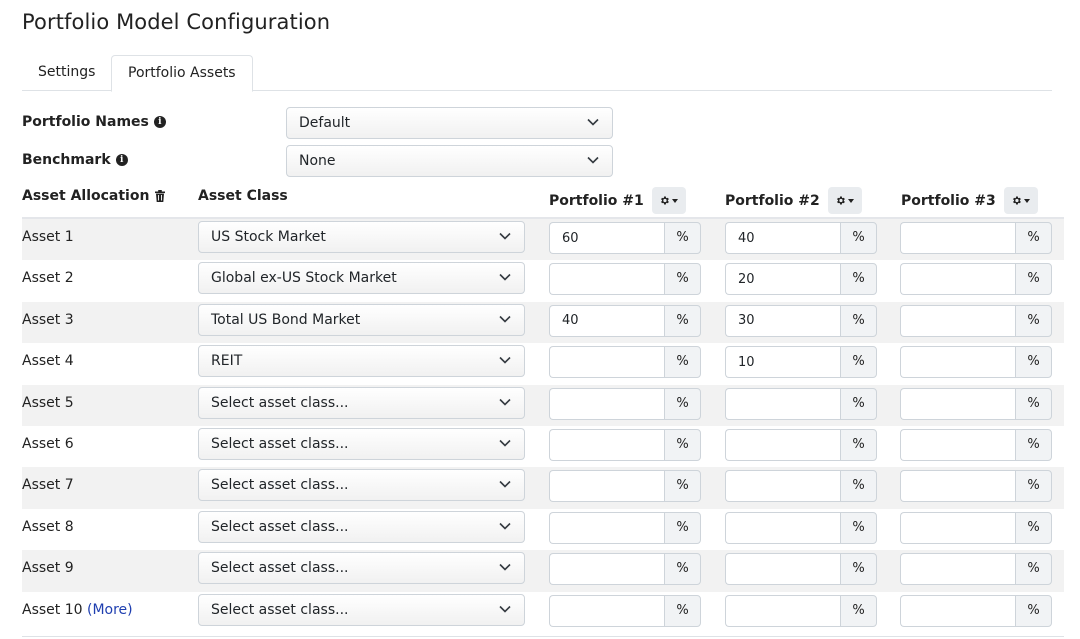  I want to click on asset-class-value: Global ex-US Stock Market, so click(304, 278).